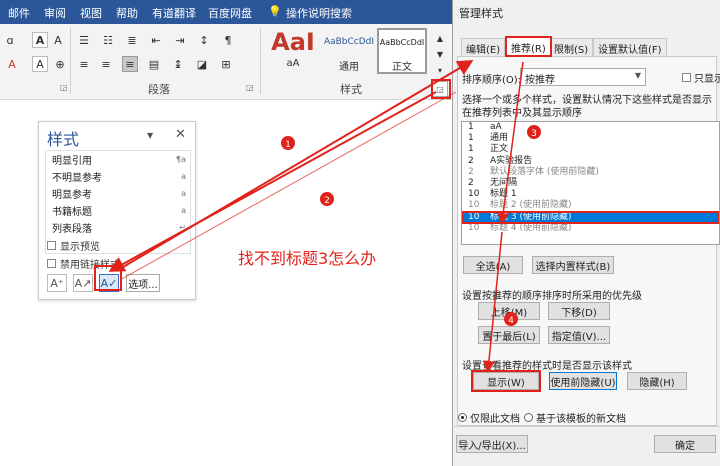 The width and height of the screenshot is (720, 466). I want to click on list-item: 10 标题 1, so click(590, 194).